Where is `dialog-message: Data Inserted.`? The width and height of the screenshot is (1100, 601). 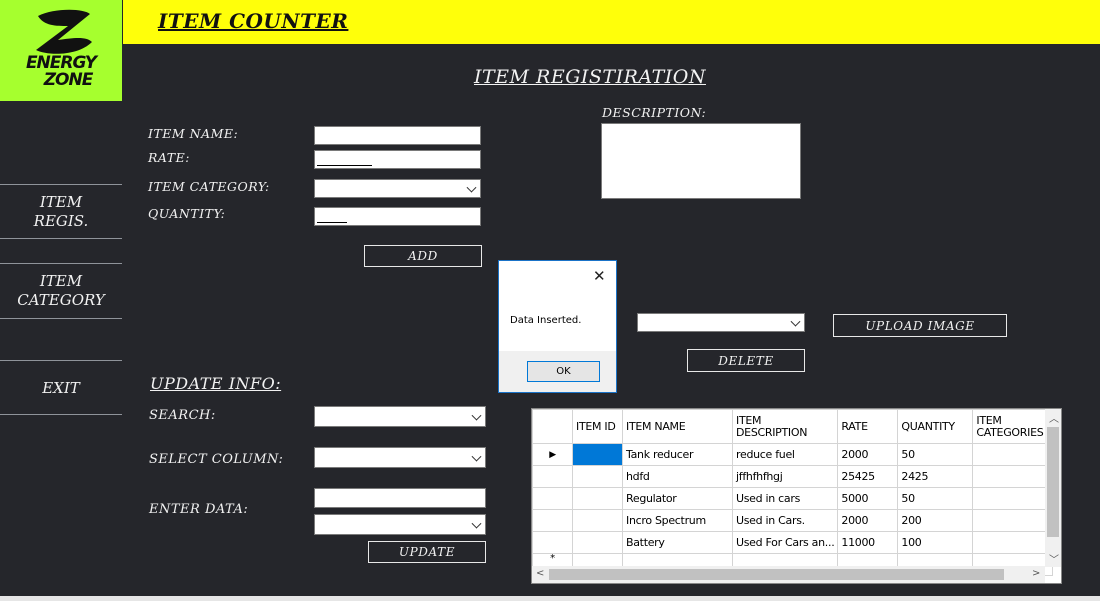 dialog-message: Data Inserted. is located at coordinates (546, 320).